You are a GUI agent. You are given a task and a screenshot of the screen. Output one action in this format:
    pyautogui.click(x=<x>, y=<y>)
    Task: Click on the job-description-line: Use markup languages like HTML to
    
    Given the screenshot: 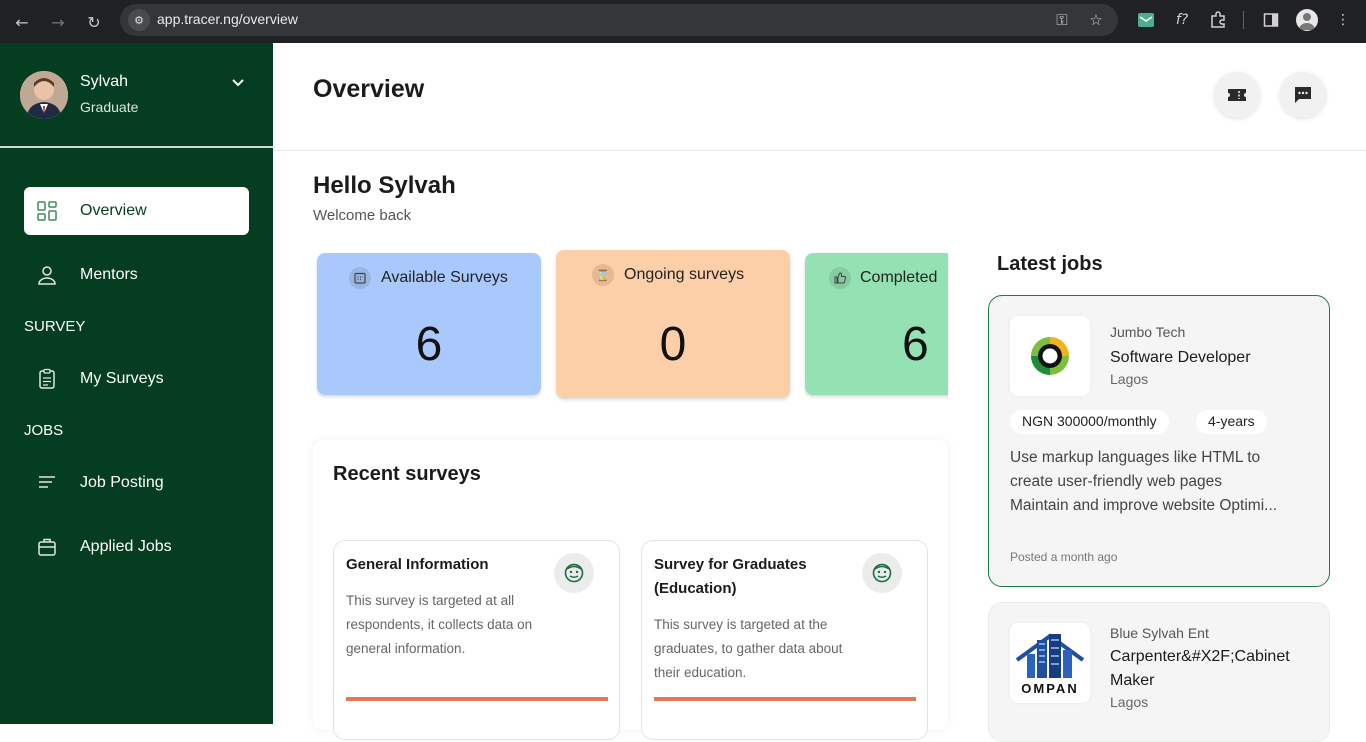 What is the action you would take?
    pyautogui.click(x=1135, y=457)
    